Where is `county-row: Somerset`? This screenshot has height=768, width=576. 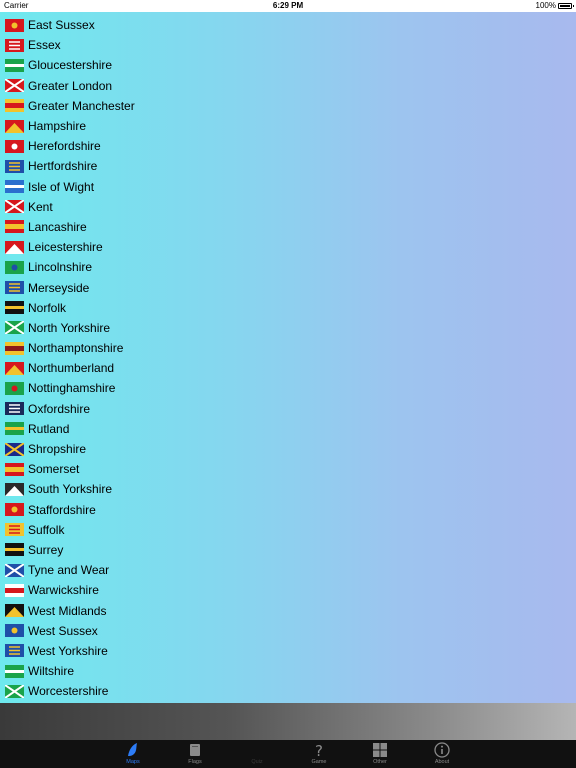 county-row: Somerset is located at coordinates (288, 469).